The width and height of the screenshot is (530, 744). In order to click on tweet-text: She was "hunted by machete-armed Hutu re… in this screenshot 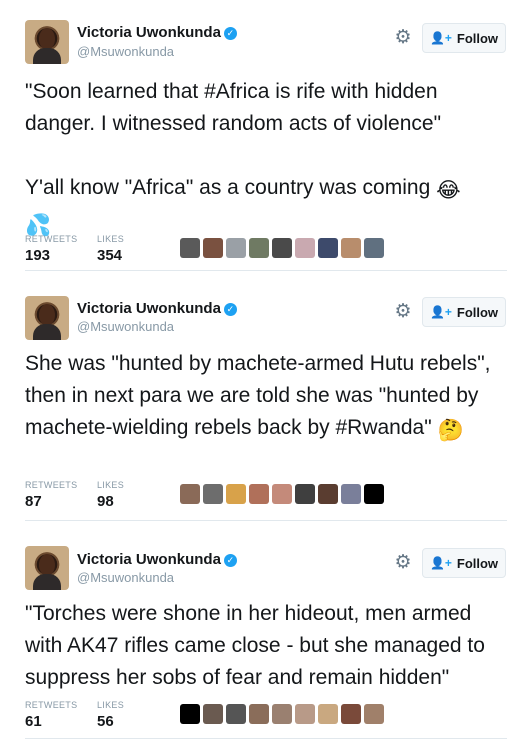, I will do `click(265, 397)`.